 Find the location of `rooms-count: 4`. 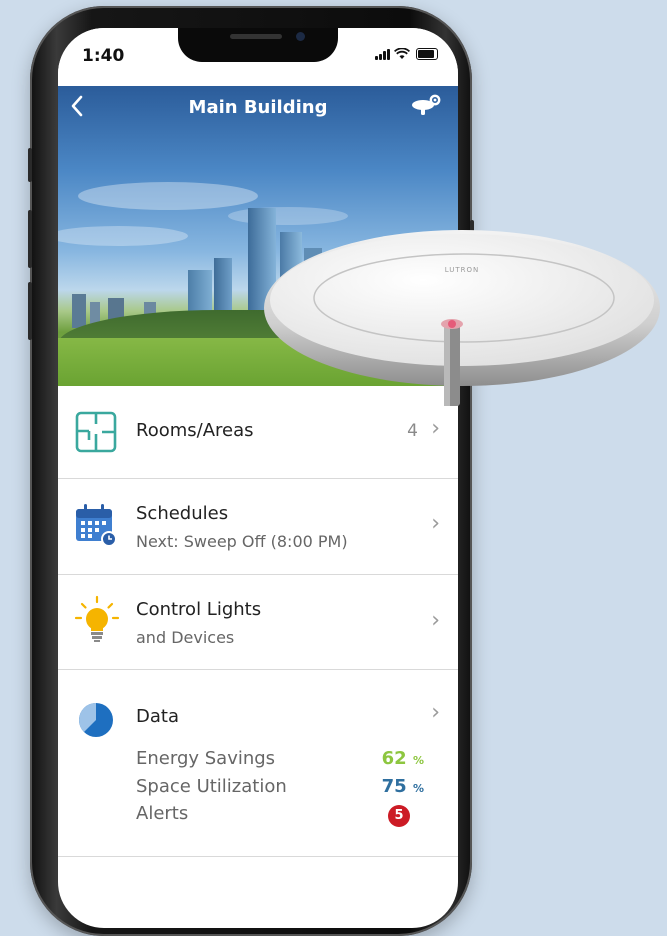

rooms-count: 4 is located at coordinates (412, 431).